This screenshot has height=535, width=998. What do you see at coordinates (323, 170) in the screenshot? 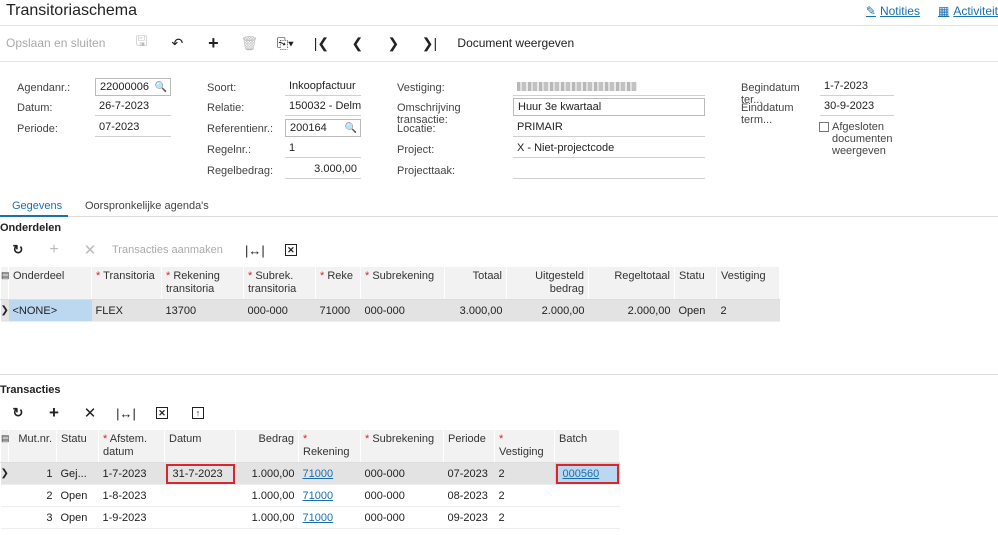
I see `regelbedrag-field: 3.000,00` at bounding box center [323, 170].